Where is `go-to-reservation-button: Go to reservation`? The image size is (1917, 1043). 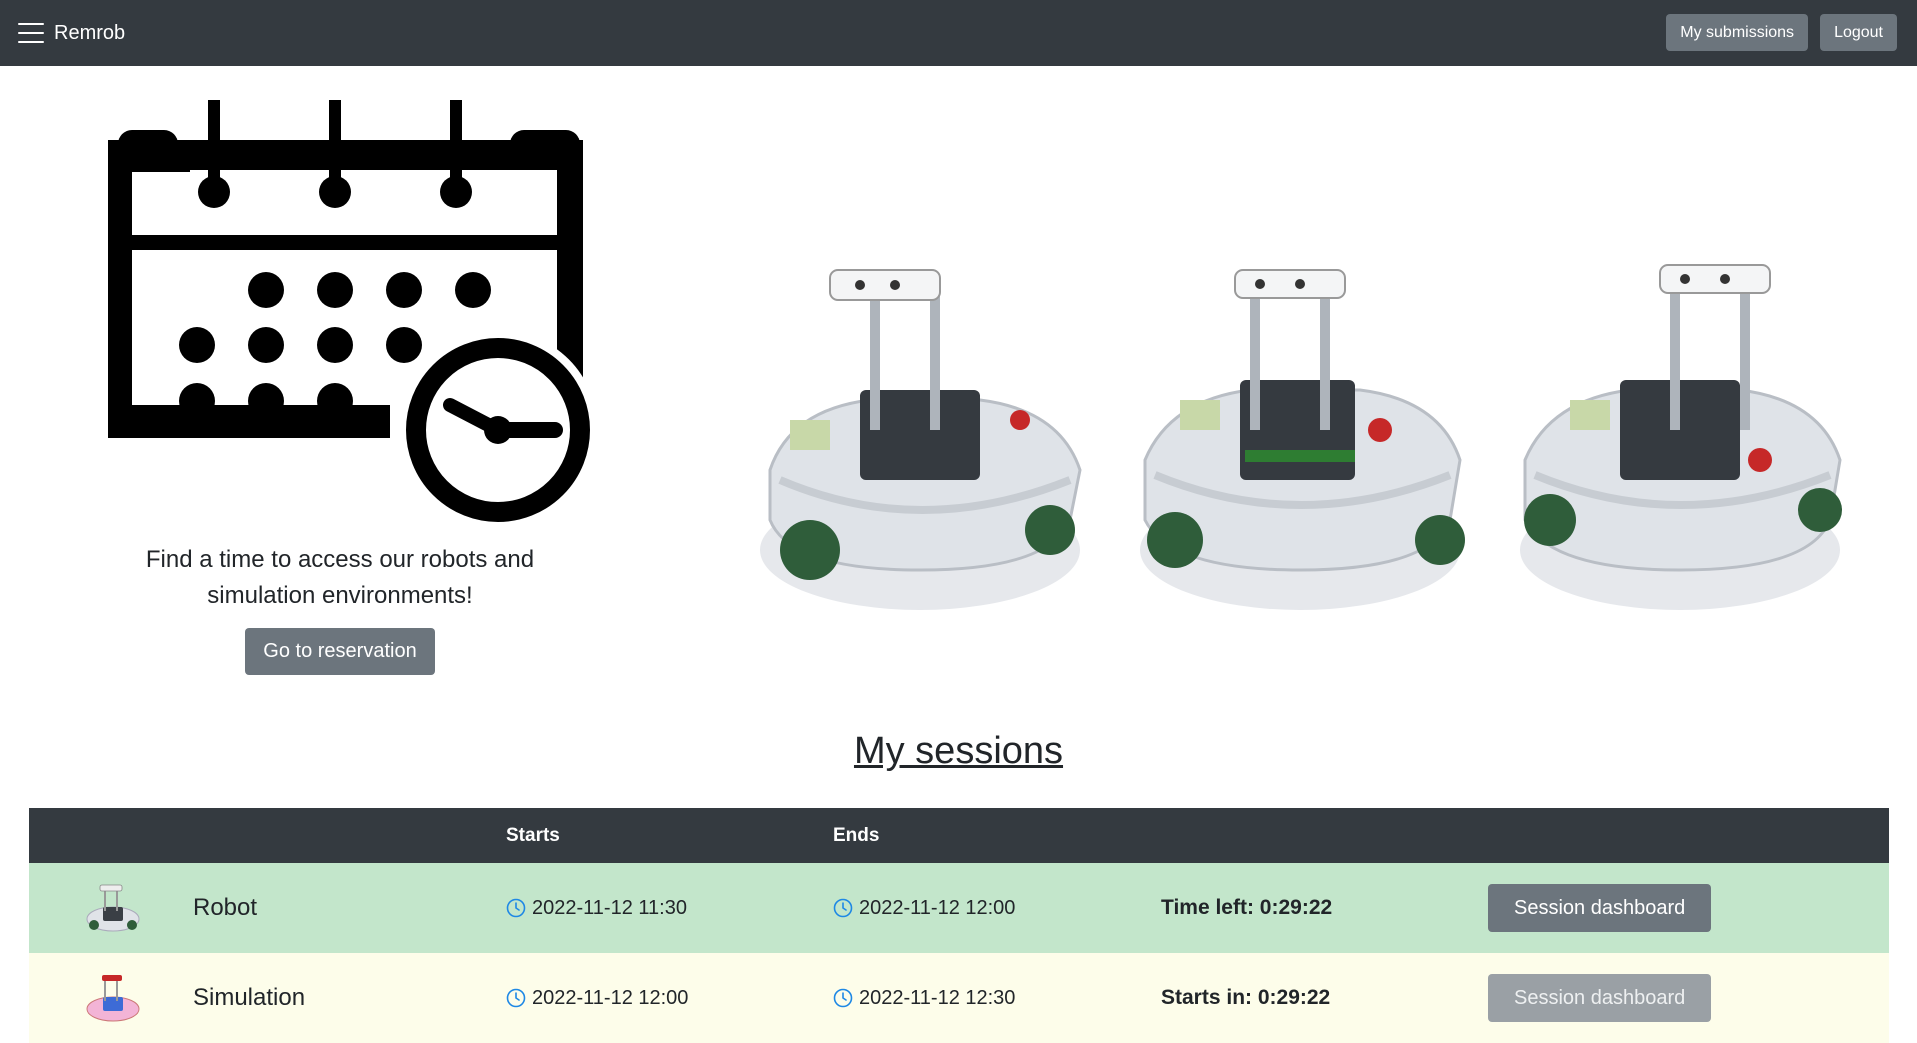 go-to-reservation-button: Go to reservation is located at coordinates (340, 651).